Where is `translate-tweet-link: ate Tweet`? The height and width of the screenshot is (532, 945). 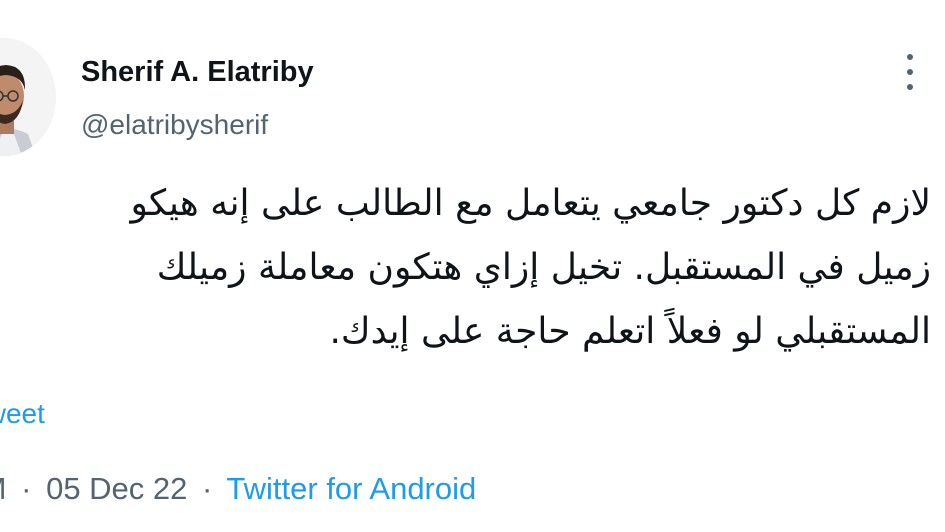 translate-tweet-link: ate Tweet is located at coordinates (22, 414).